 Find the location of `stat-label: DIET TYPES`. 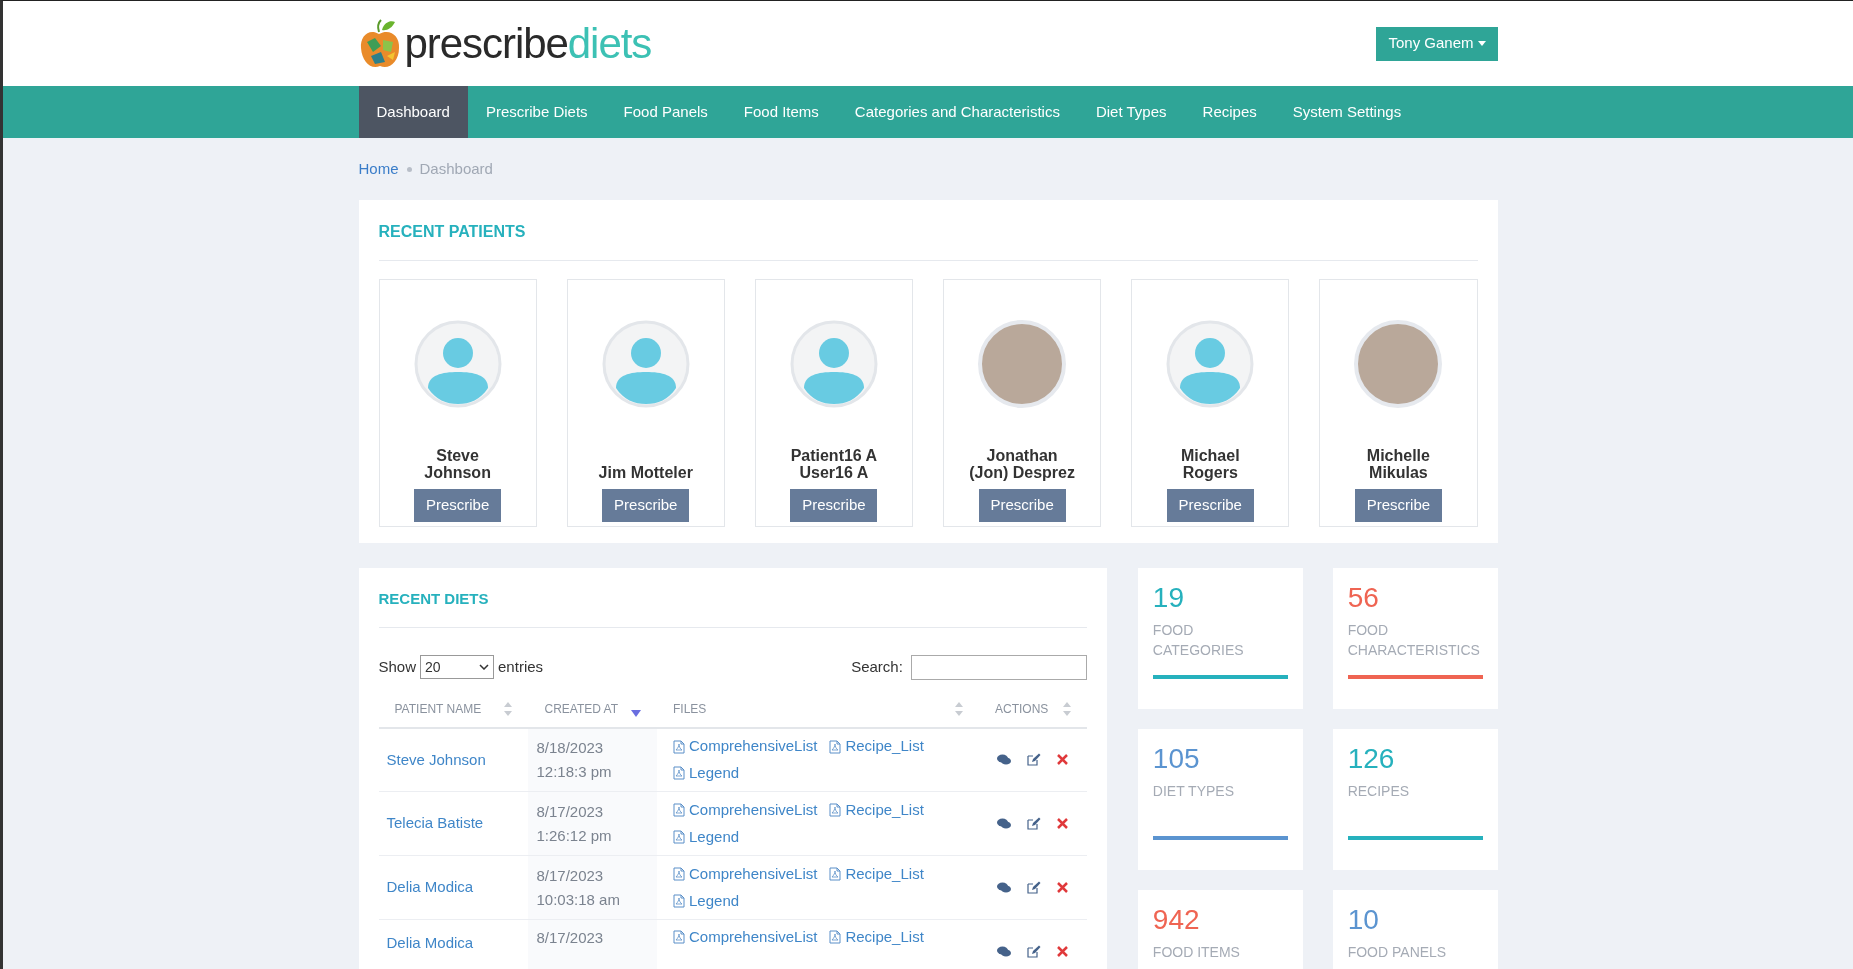

stat-label: DIET TYPES is located at coordinates (1194, 791).